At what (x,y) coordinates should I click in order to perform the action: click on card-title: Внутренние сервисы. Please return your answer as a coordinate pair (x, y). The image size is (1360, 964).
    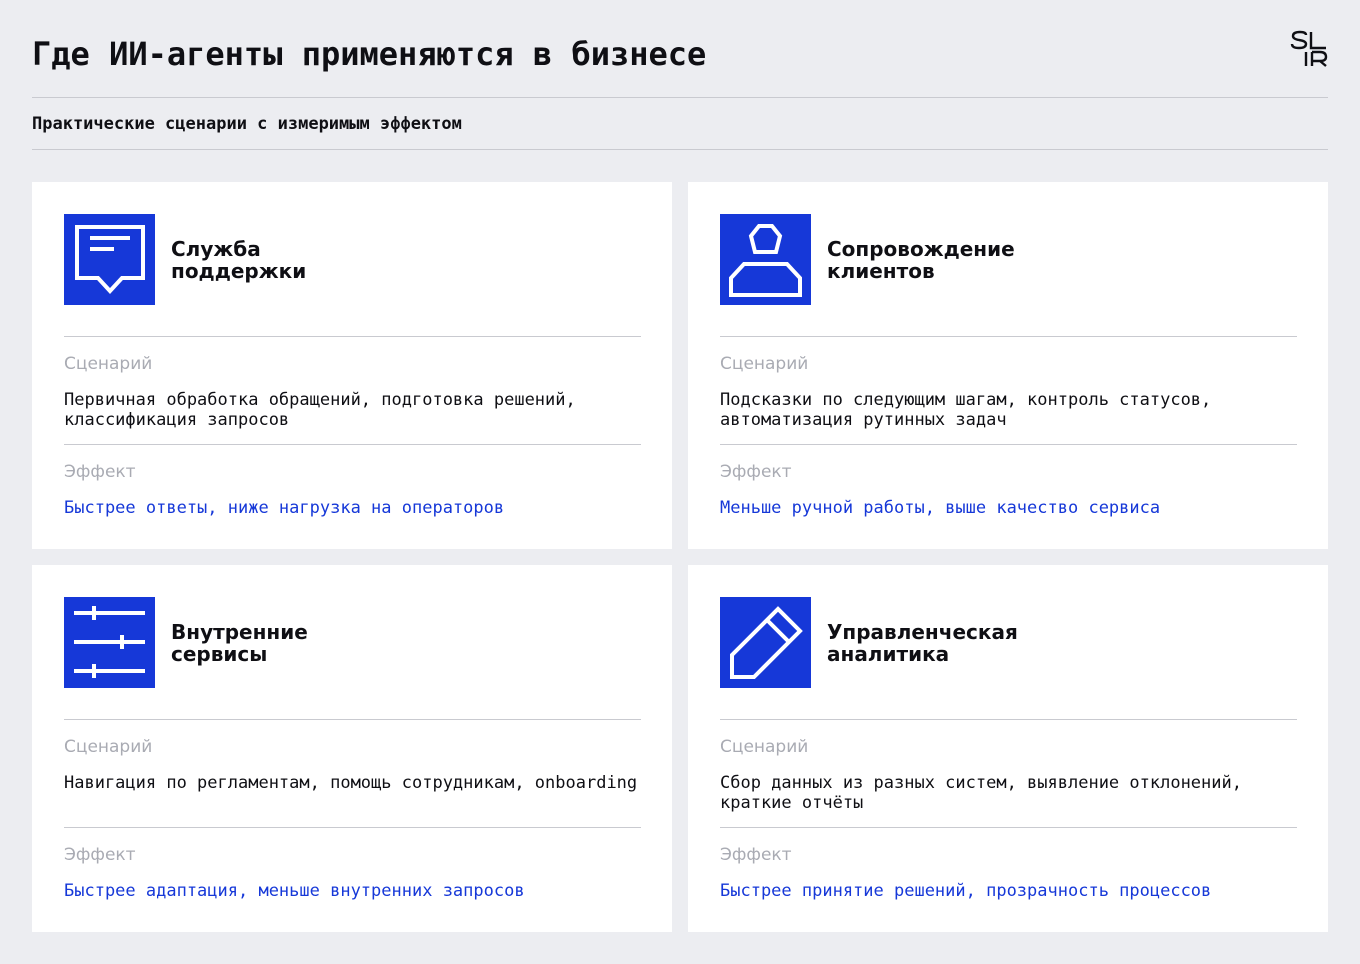
    Looking at the image, I should click on (239, 643).